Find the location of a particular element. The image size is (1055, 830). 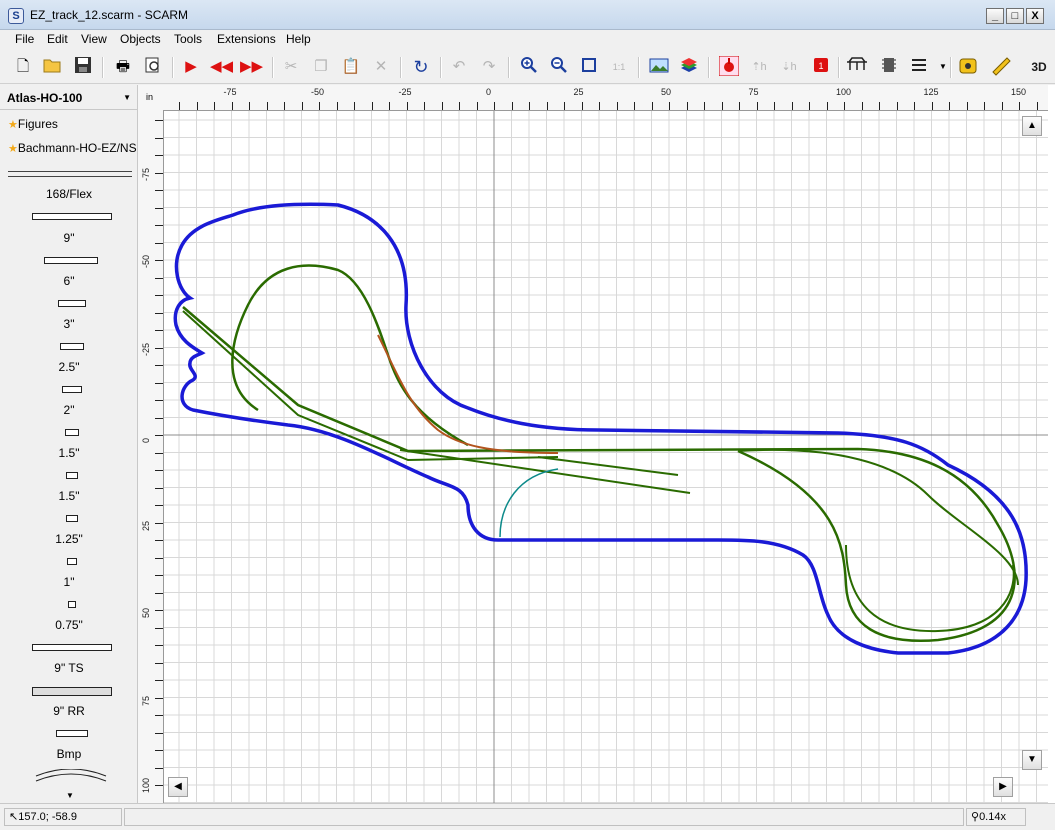

track-siding is located at coordinates (468, 394).